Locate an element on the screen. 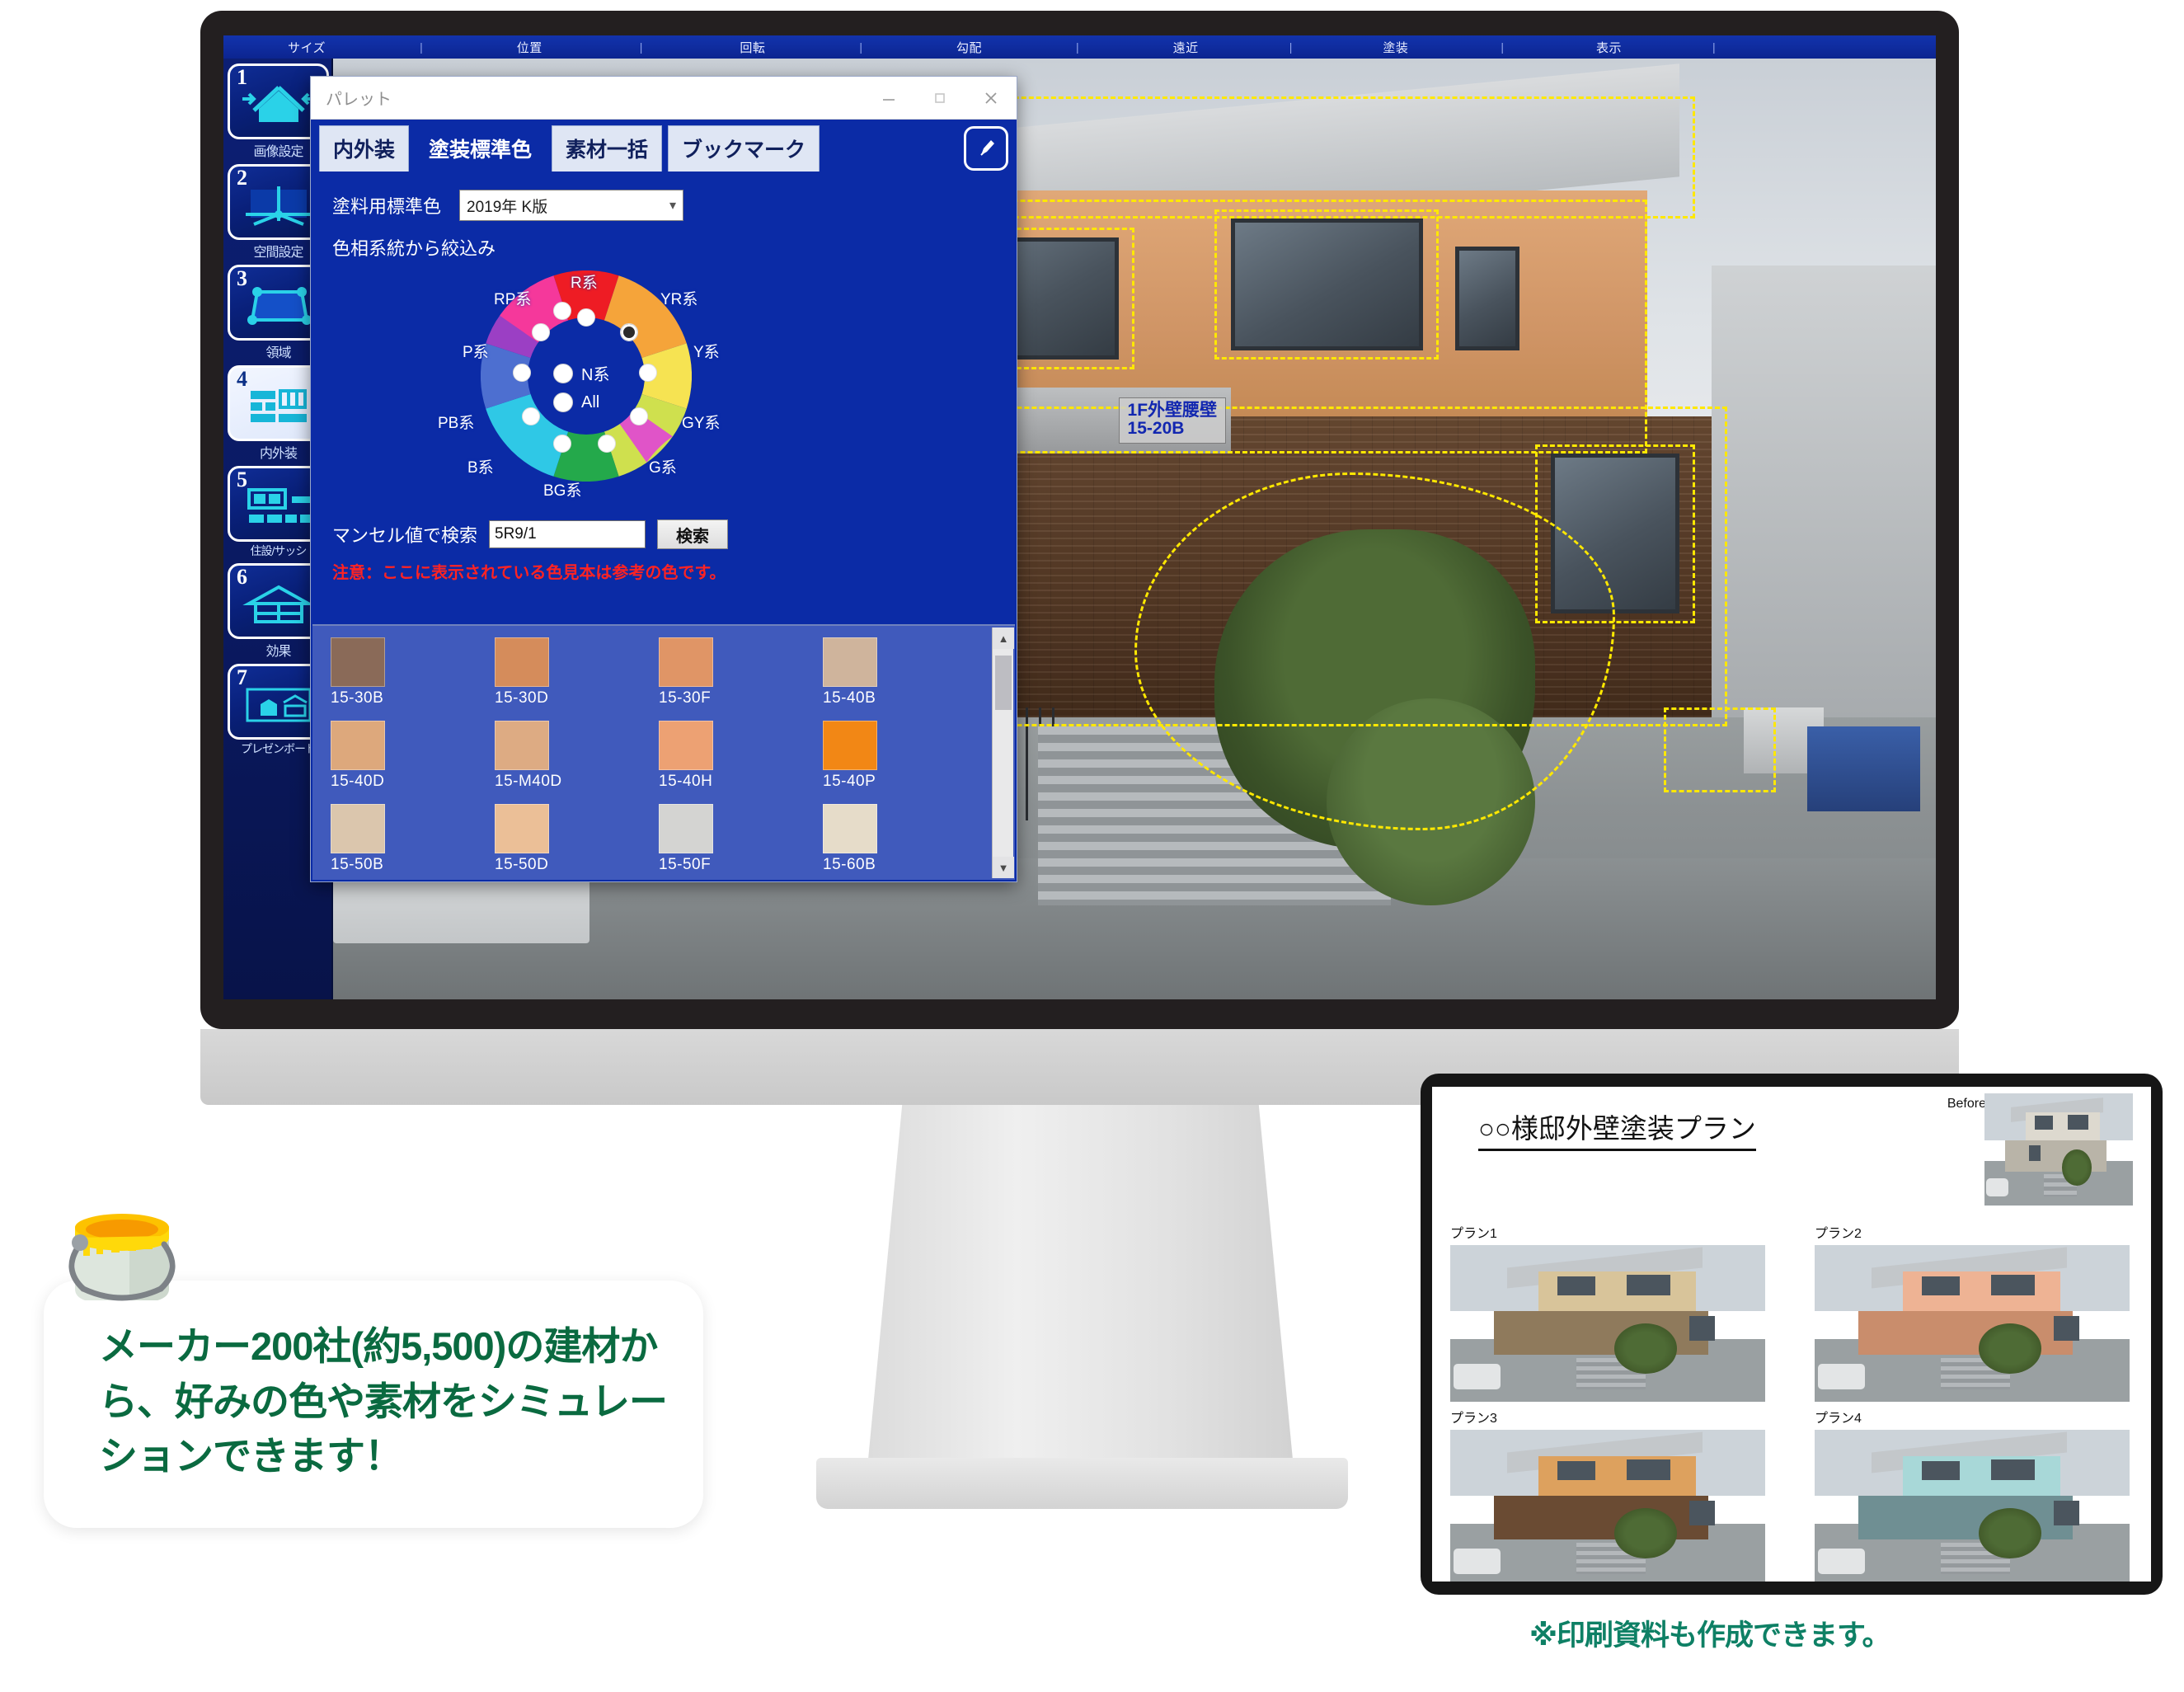 The image size is (2184, 1692). hue-dot-Y is located at coordinates (648, 373).